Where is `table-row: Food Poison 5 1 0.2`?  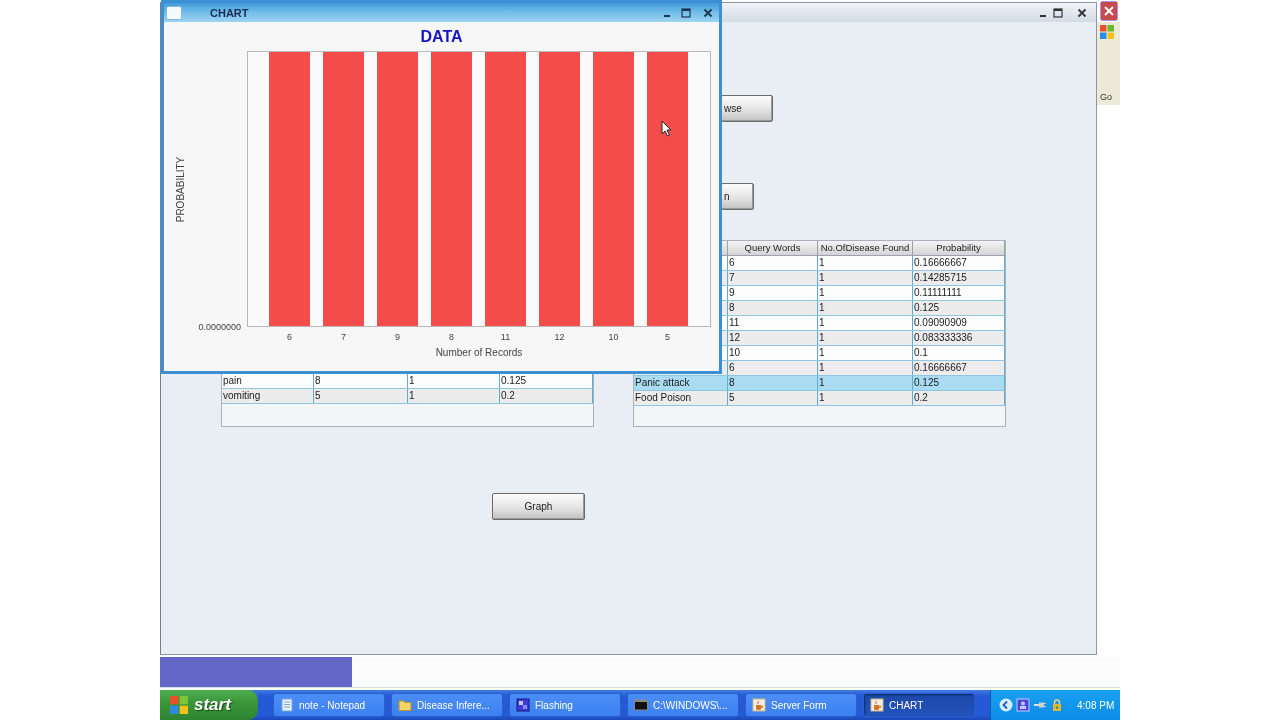
table-row: Food Poison 5 1 0.2 is located at coordinates (819, 398).